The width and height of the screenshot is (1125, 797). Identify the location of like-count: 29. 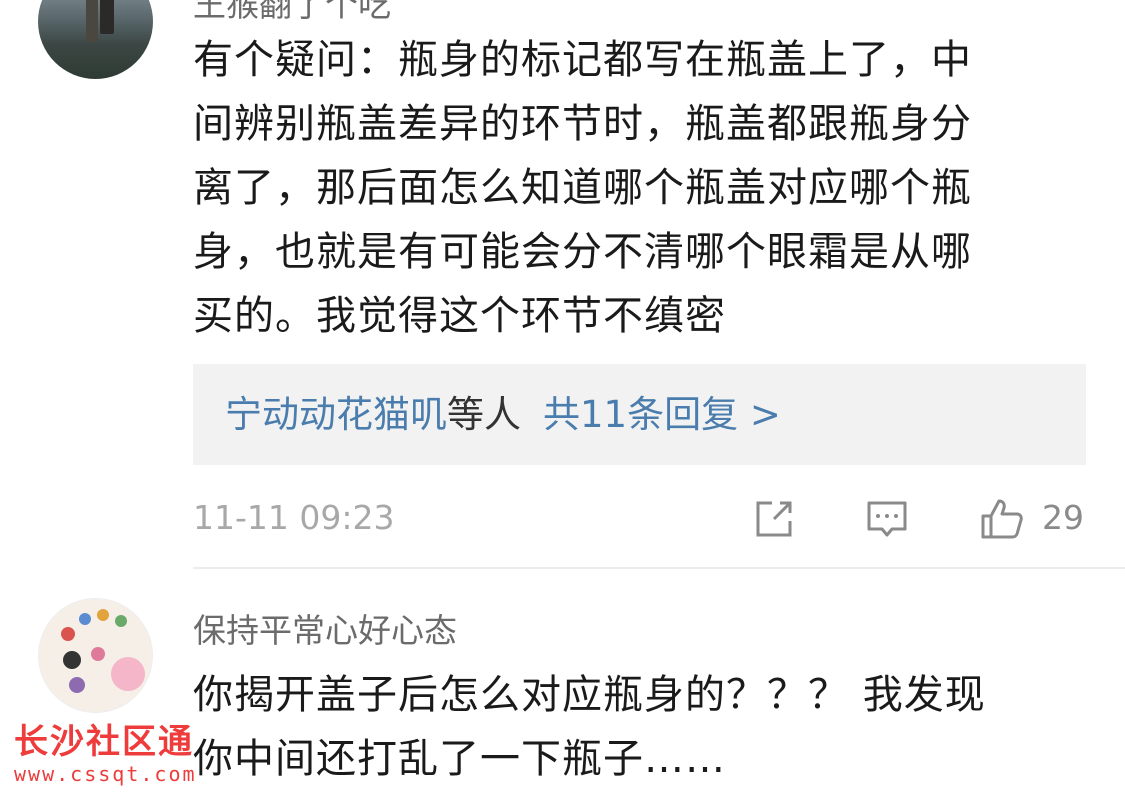
(1063, 517).